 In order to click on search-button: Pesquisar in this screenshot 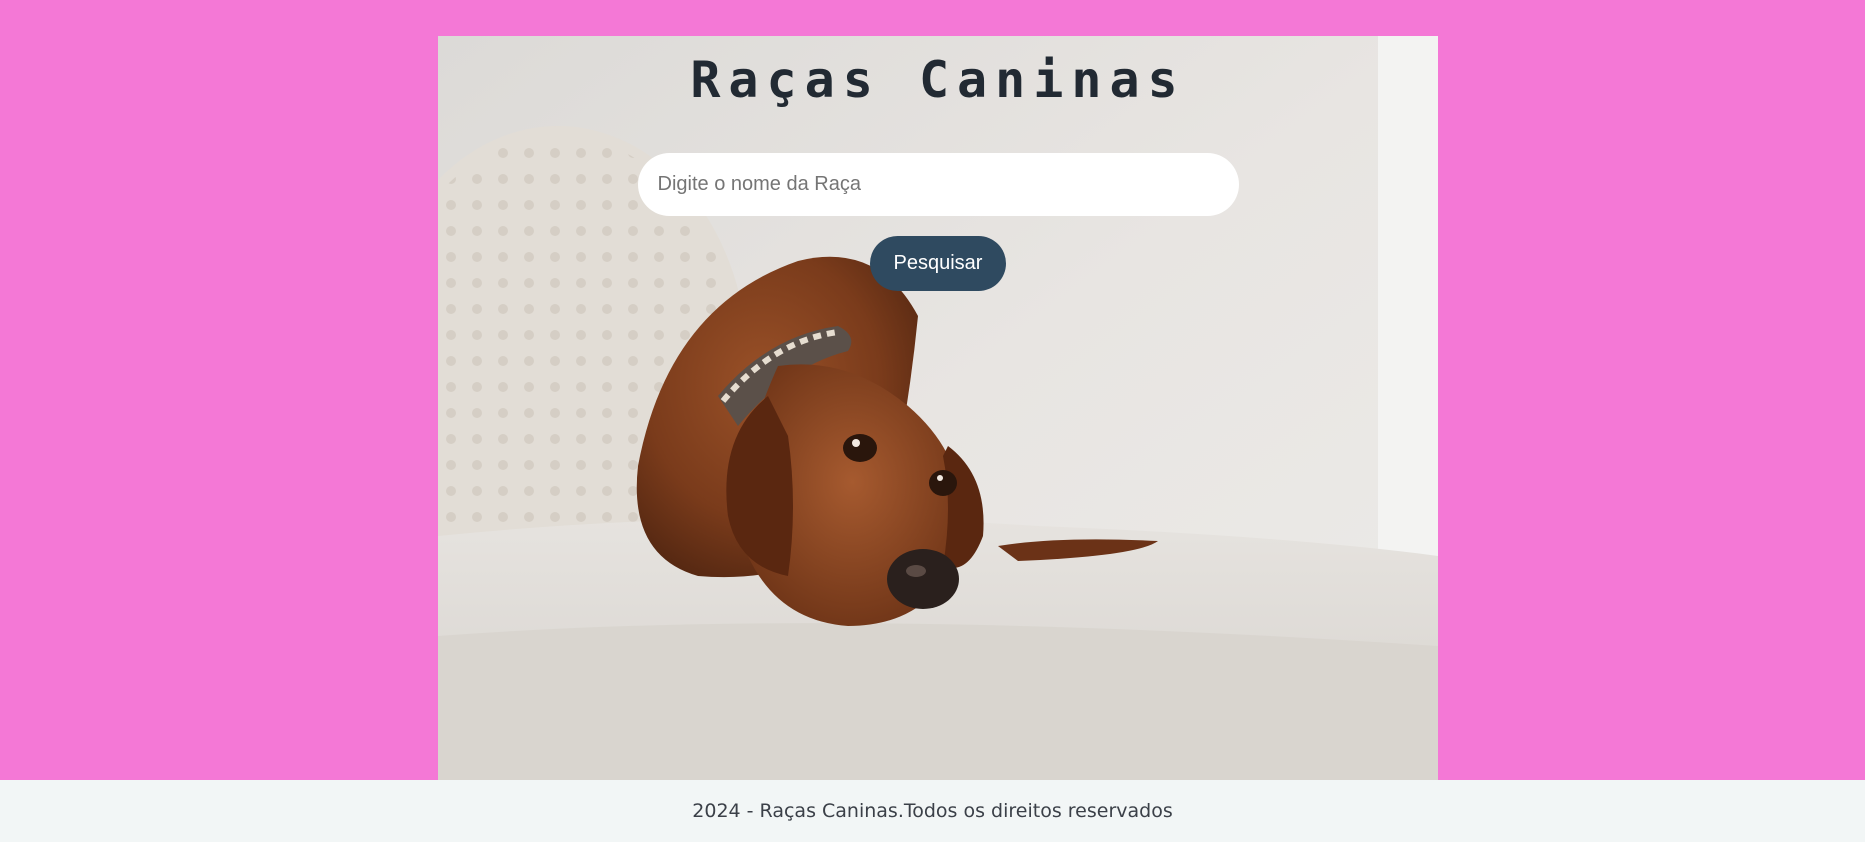, I will do `click(938, 263)`.